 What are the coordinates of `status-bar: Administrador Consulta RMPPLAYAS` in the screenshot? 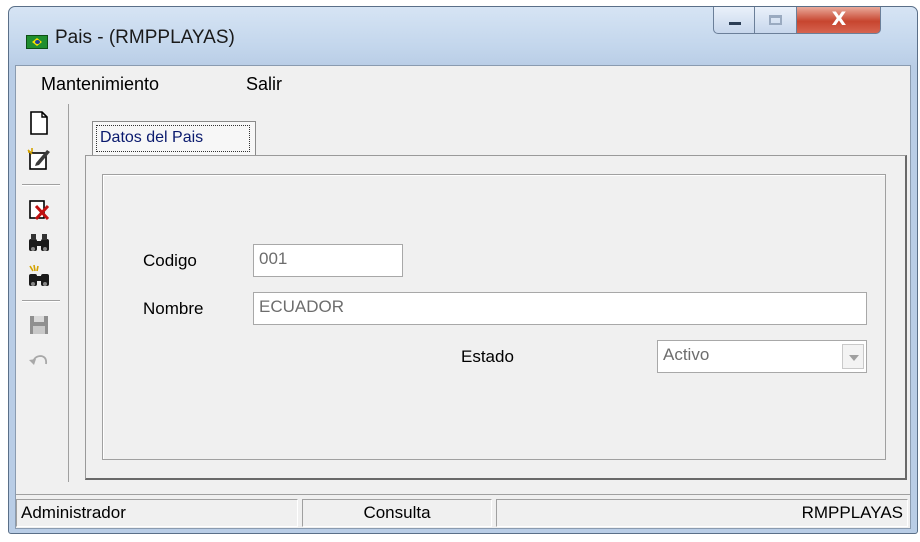 It's located at (463, 511).